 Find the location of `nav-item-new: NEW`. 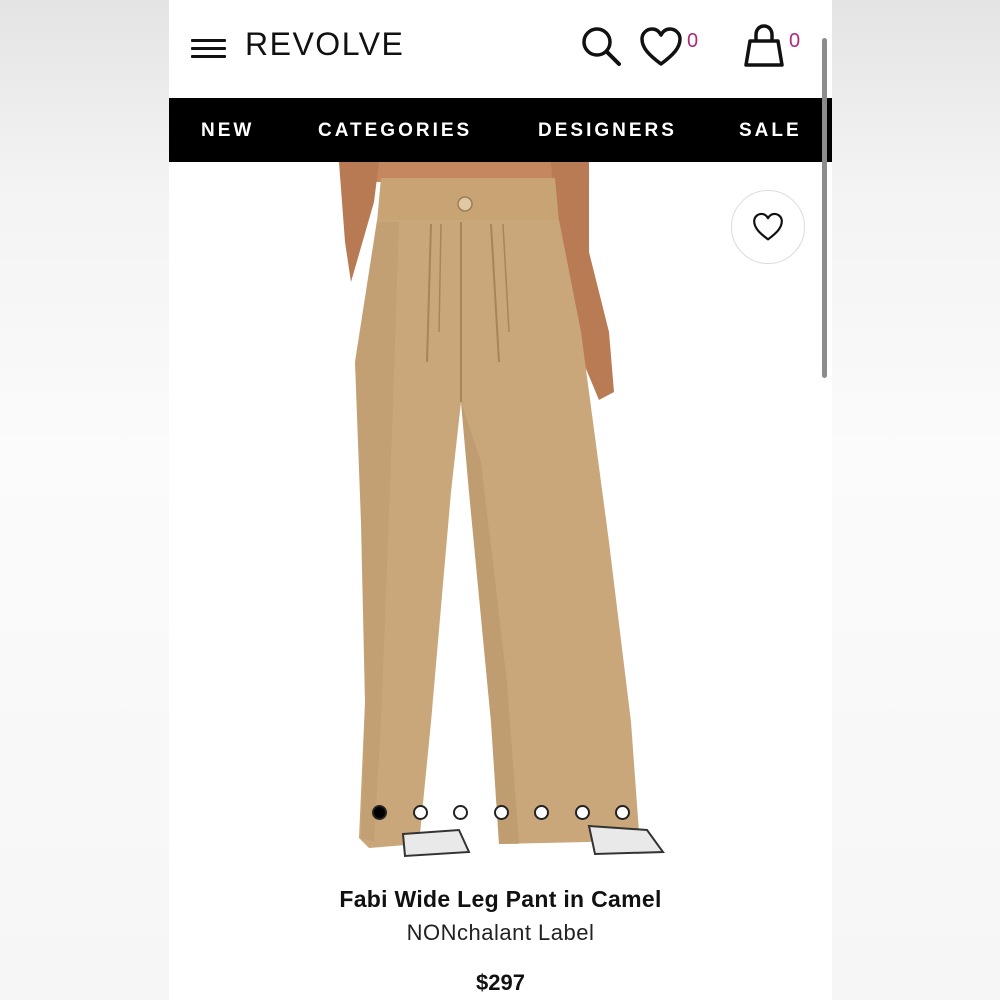

nav-item-new: NEW is located at coordinates (227, 131).